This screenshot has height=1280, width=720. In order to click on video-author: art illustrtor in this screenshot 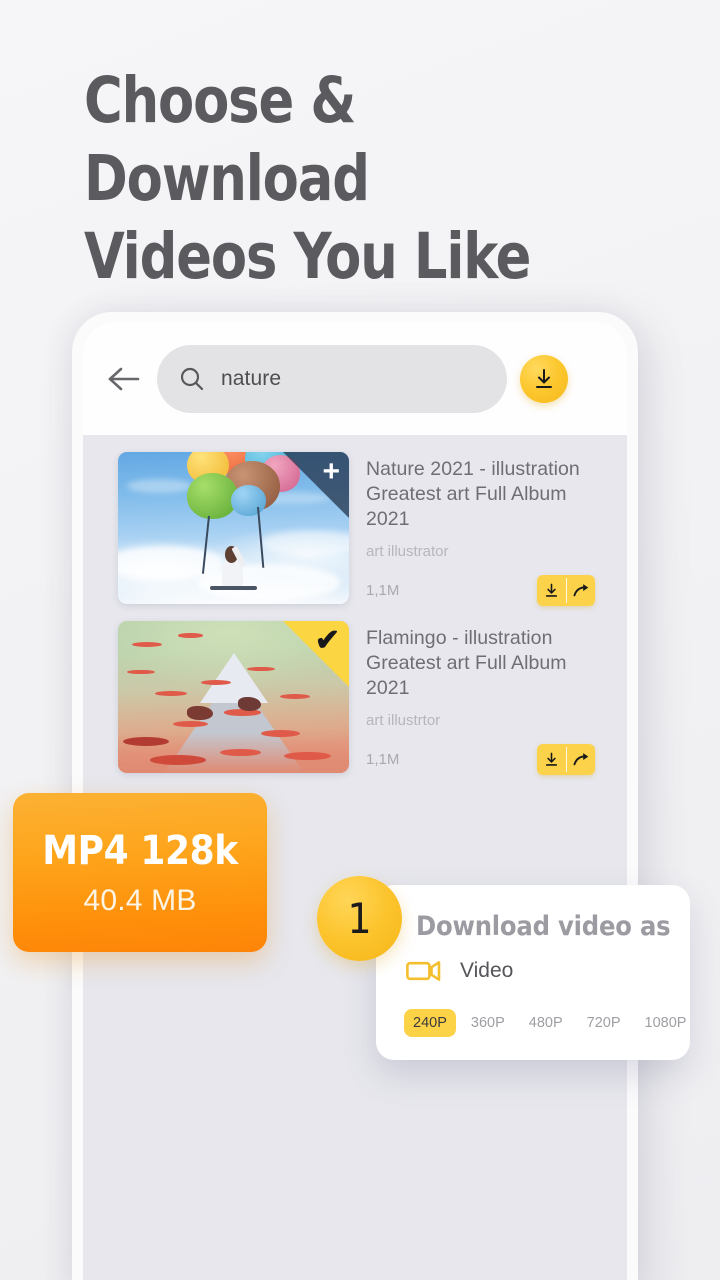, I will do `click(403, 720)`.